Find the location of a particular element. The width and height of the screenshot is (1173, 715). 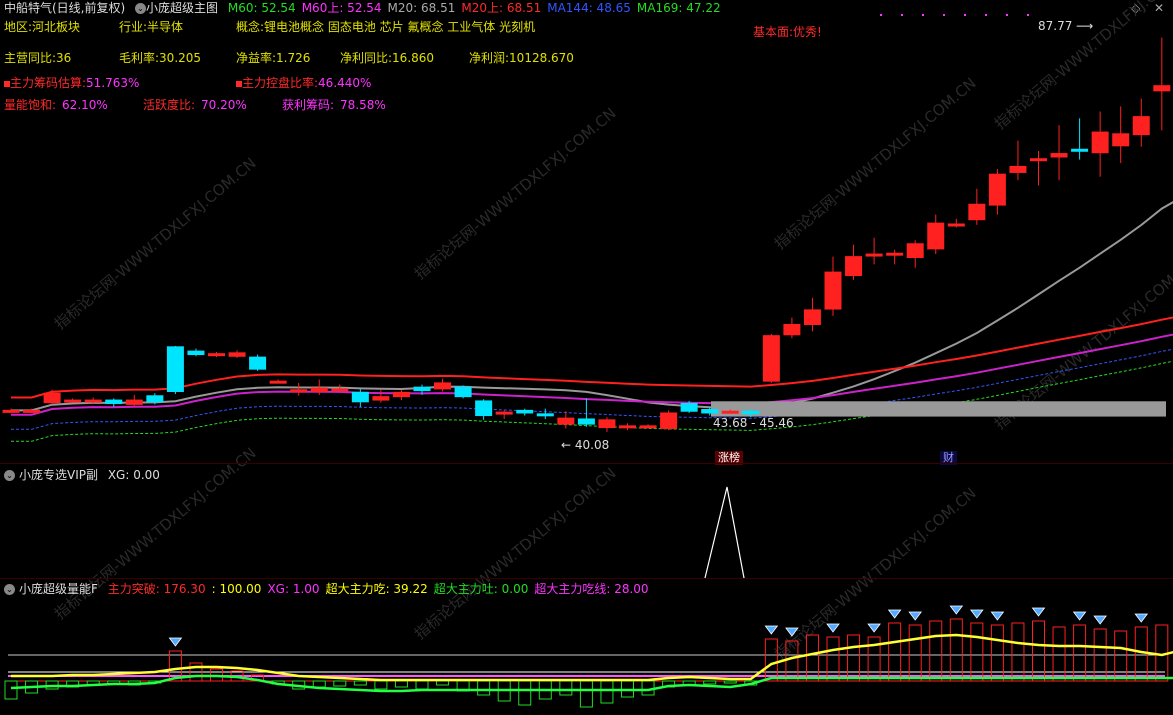

panel3-legend-item-5: 超大主力吃线: 28.00 is located at coordinates (591, 589).